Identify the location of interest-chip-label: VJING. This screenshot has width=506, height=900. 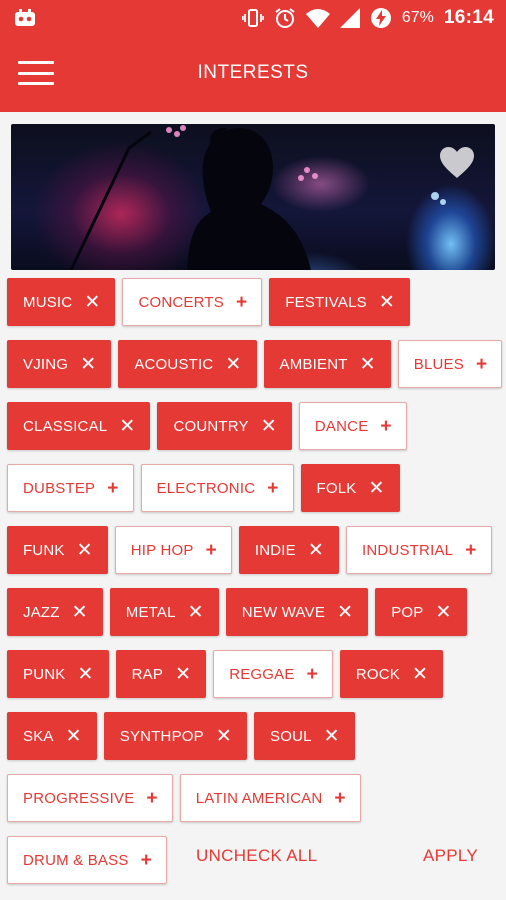
(46, 364).